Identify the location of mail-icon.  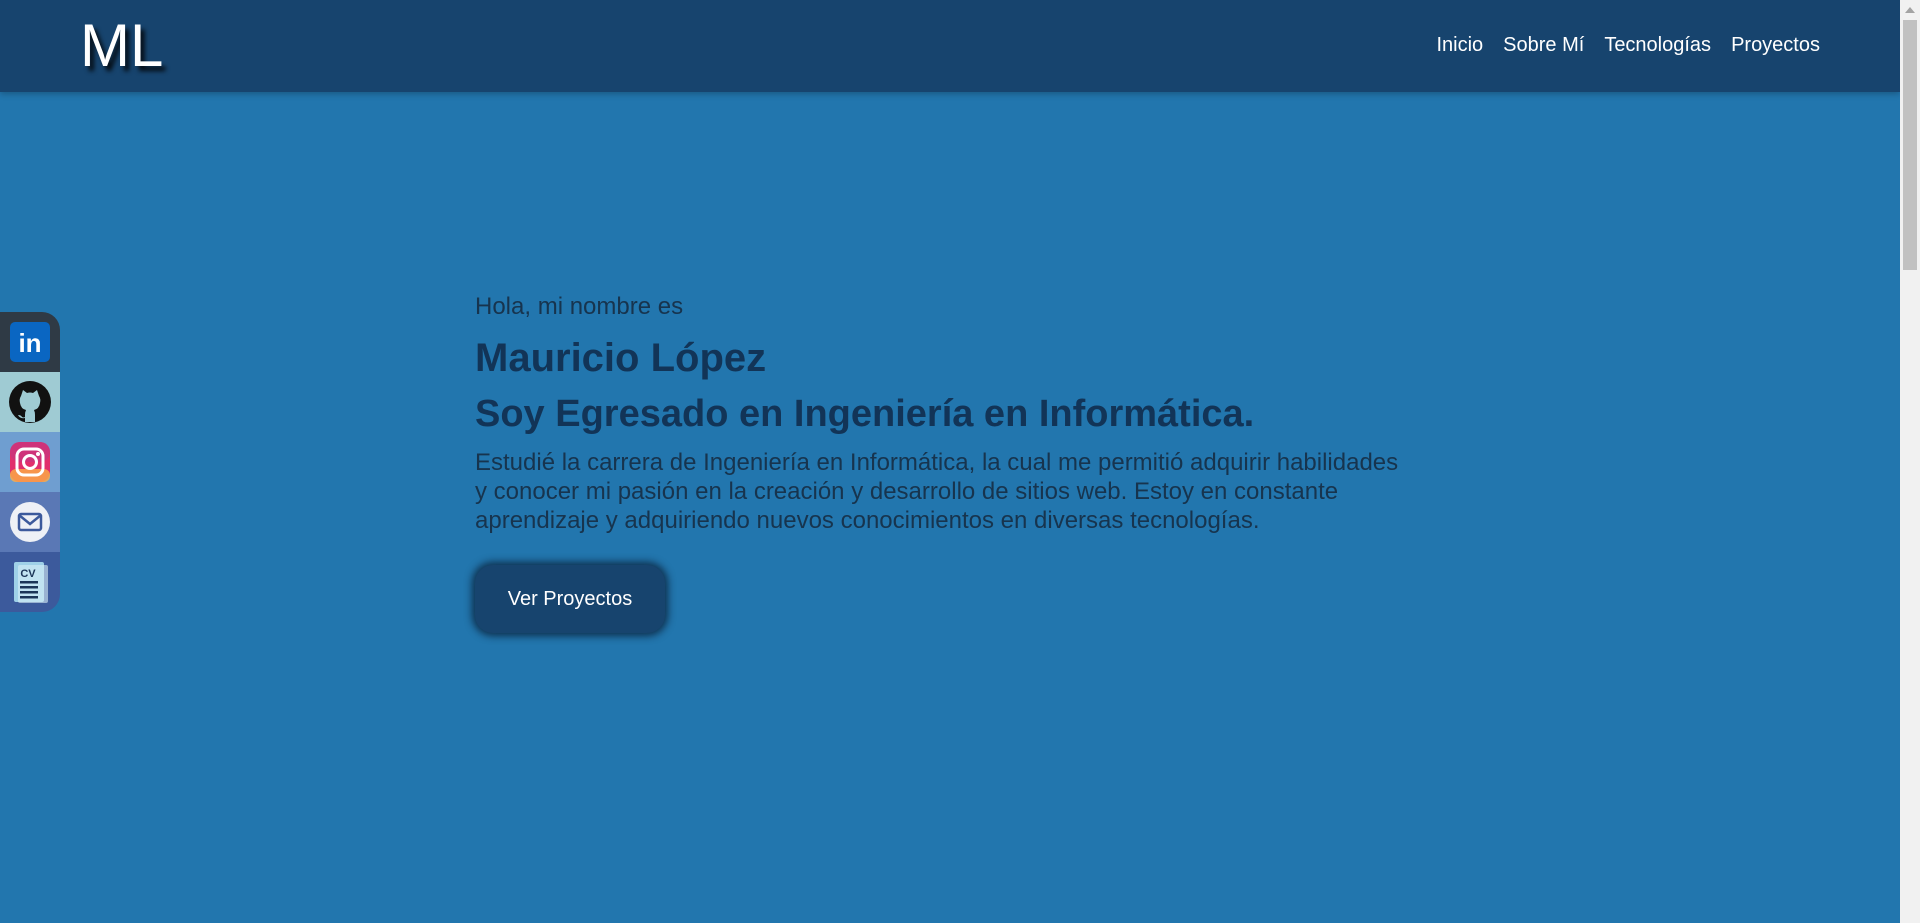
(30, 522).